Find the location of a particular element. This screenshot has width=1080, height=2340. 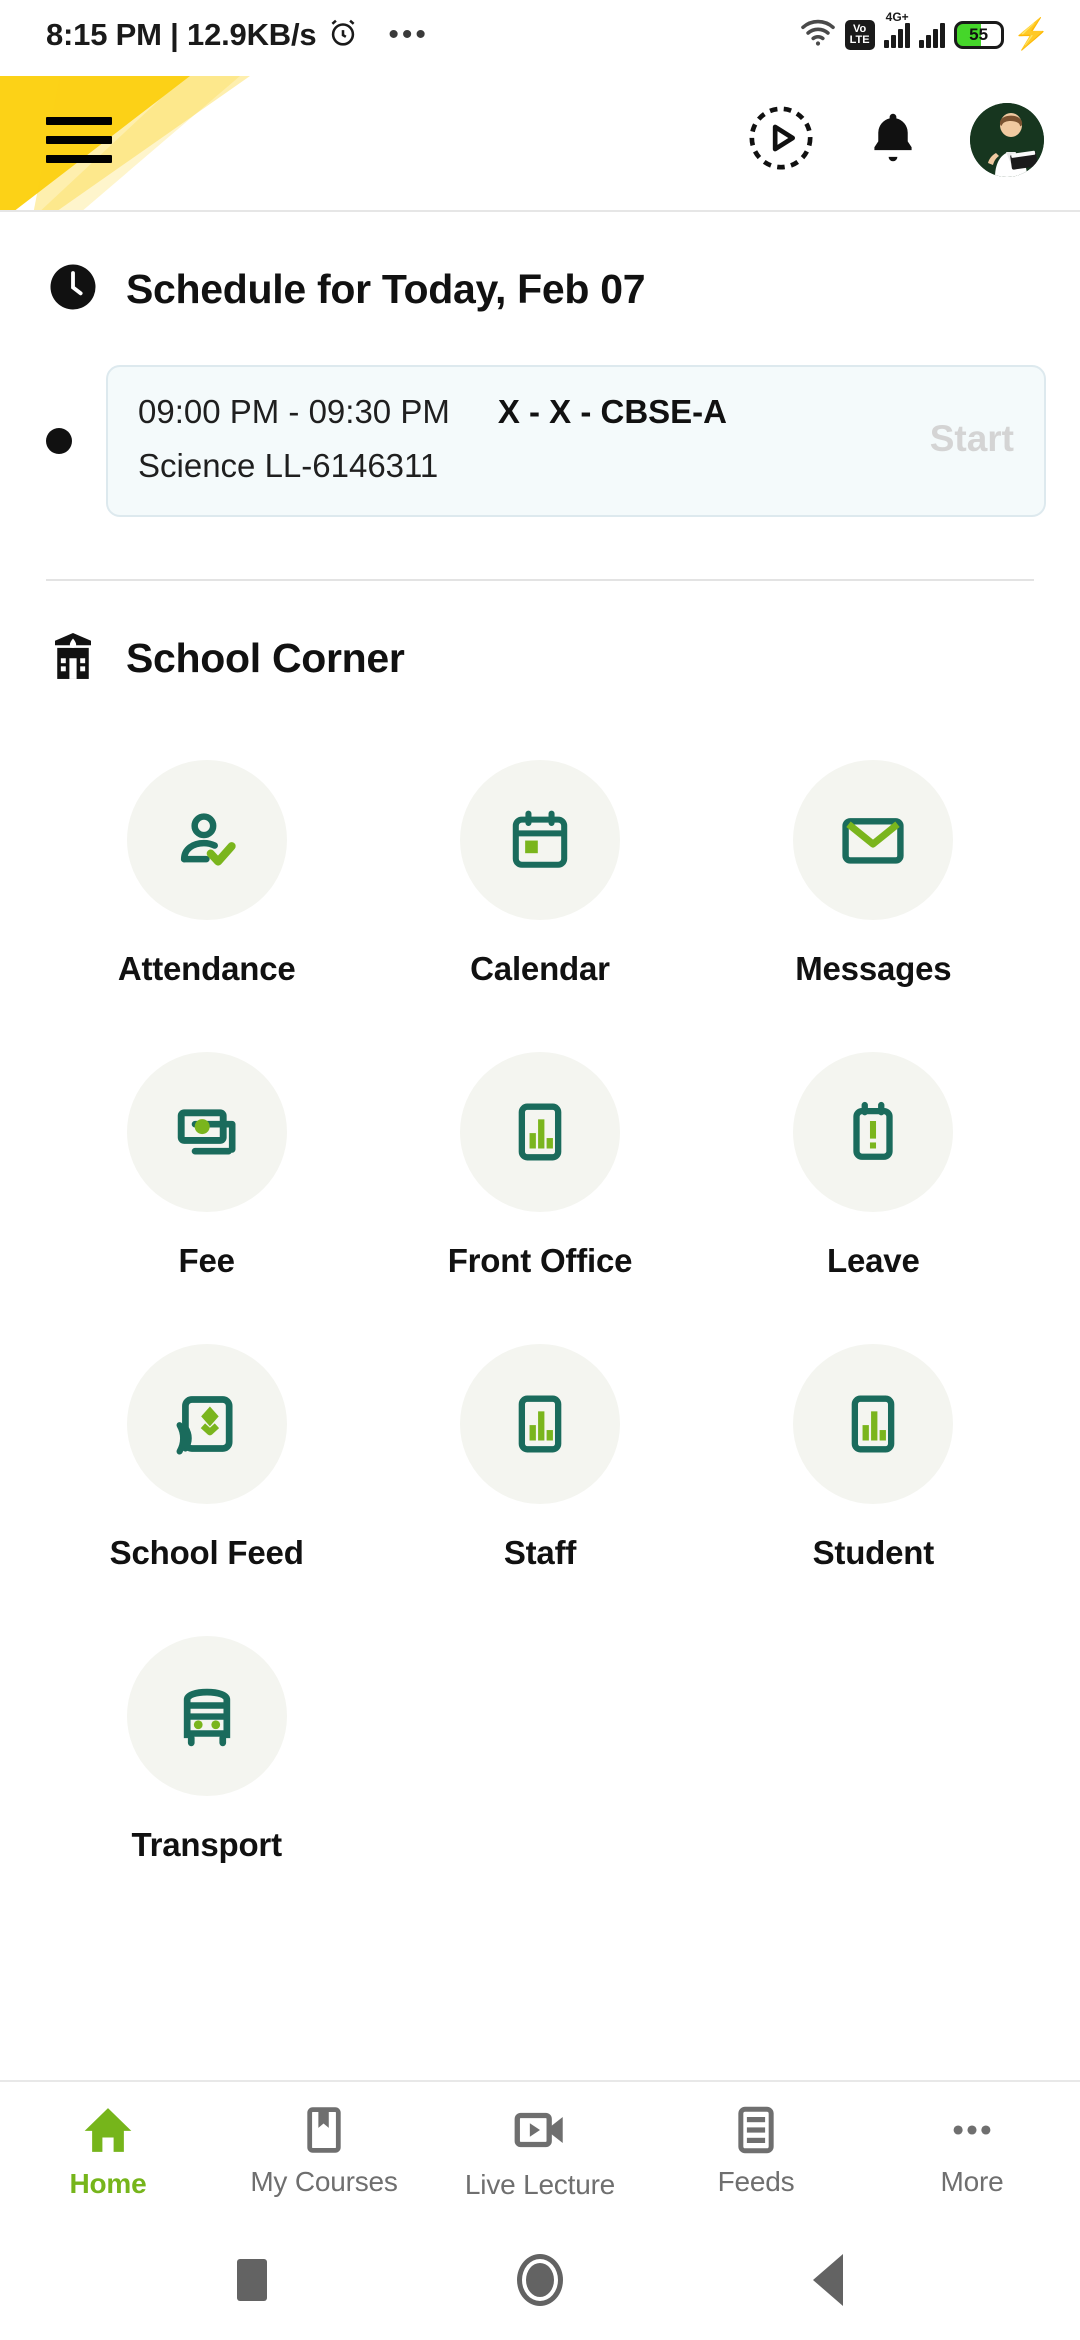

more-dots-icon is located at coordinates (972, 2130).